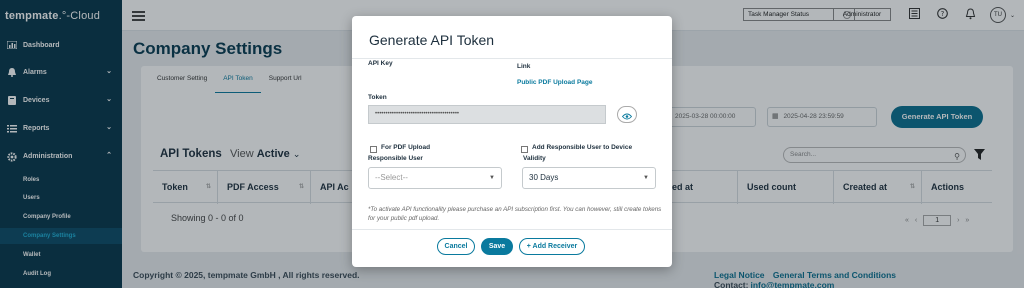  I want to click on token-field: ••••••••••••••••••••••••••••••••••••••••, so click(487, 114).